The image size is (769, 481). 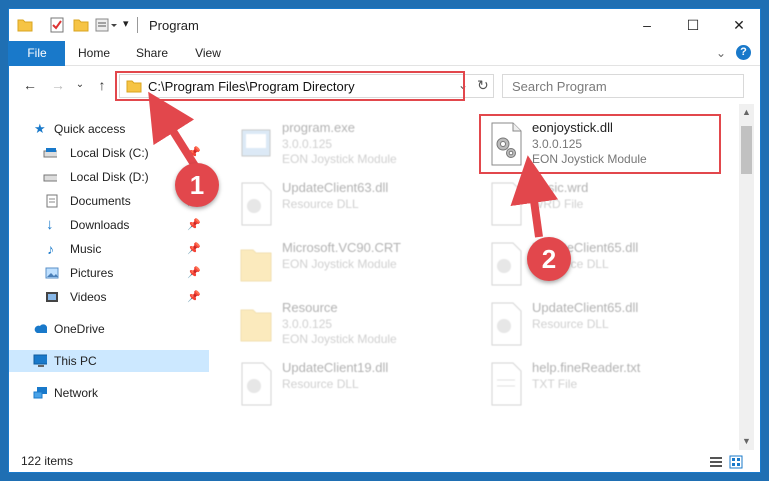 I want to click on arrow-to-dll-file, so click(x=534, y=196).